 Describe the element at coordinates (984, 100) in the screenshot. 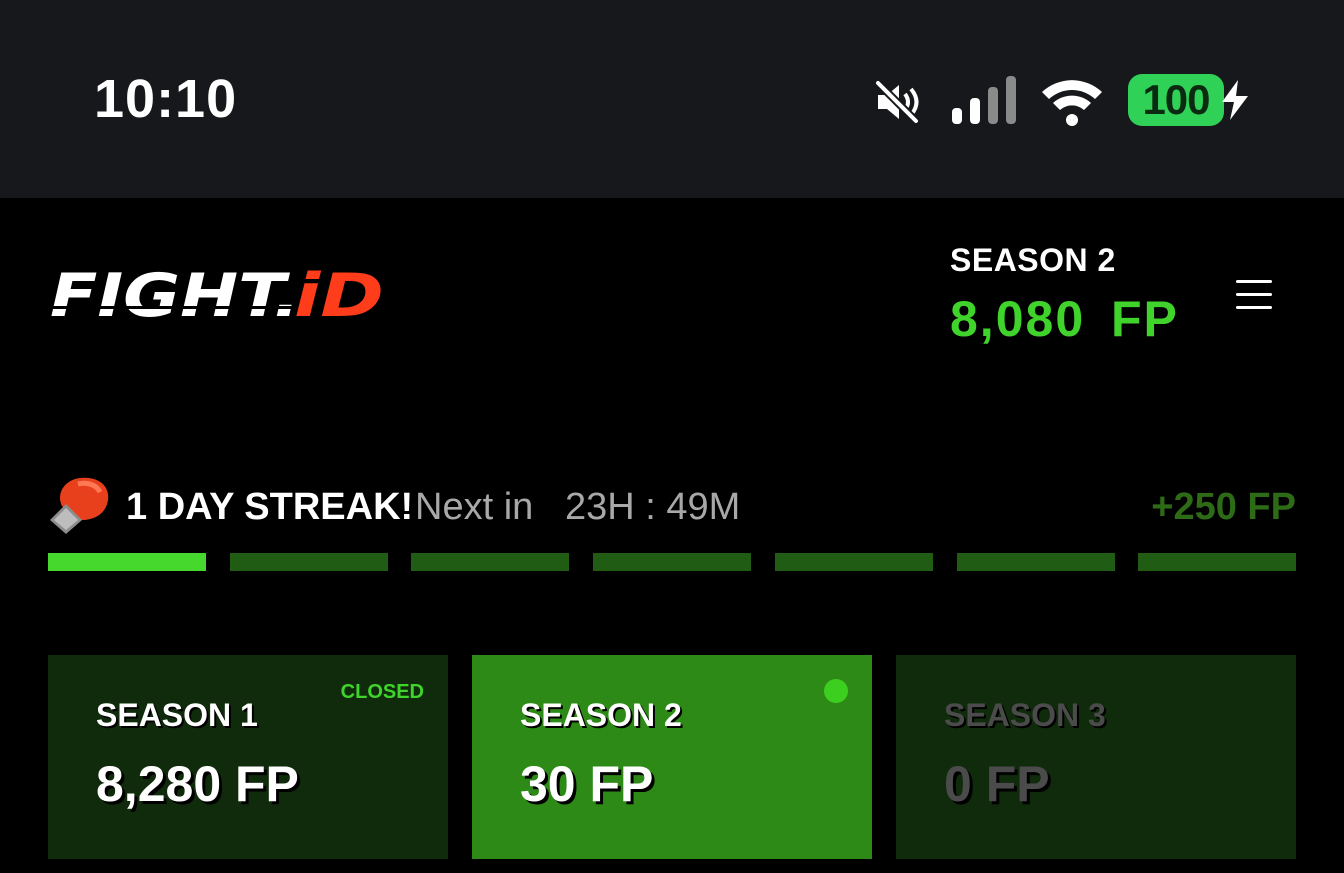

I see `signal-icon` at that location.